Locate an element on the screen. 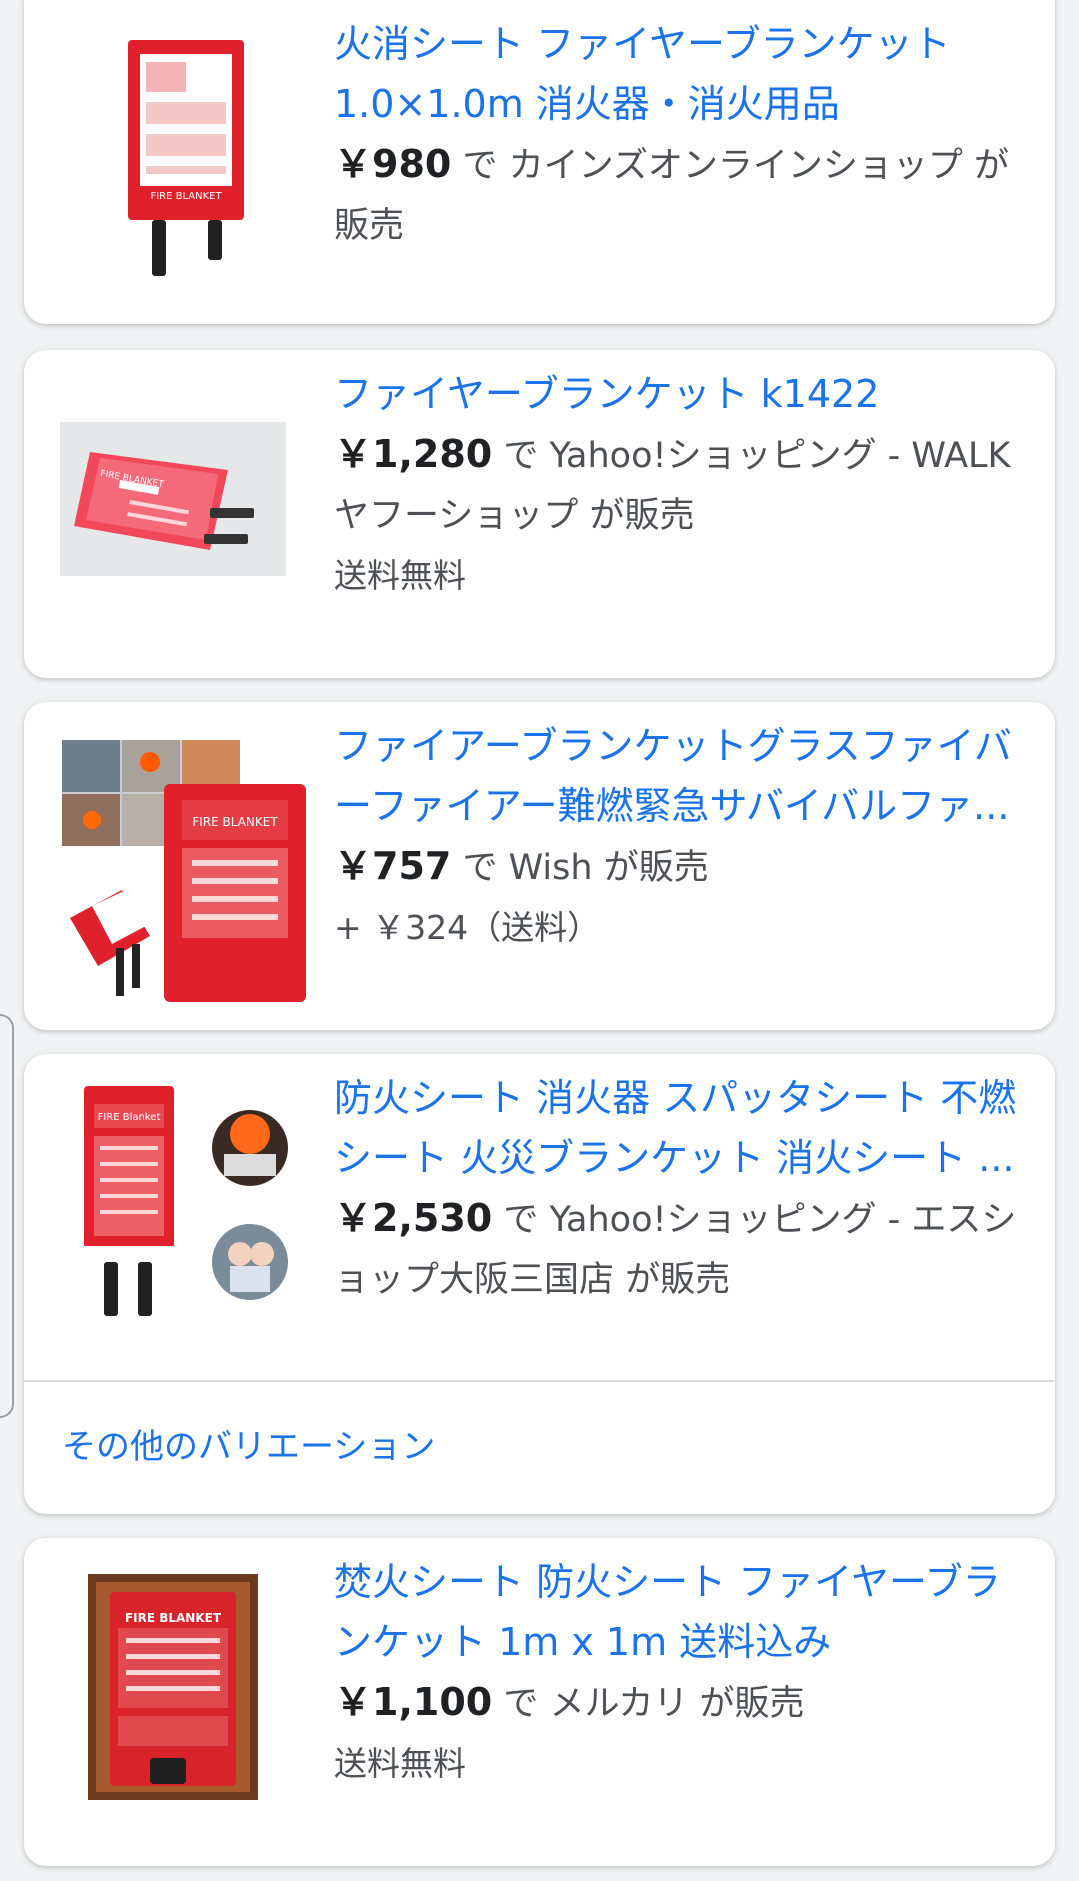 The image size is (1079, 1881). product-title-link: ファイヤーブランケット k1422 is located at coordinates (679, 394).